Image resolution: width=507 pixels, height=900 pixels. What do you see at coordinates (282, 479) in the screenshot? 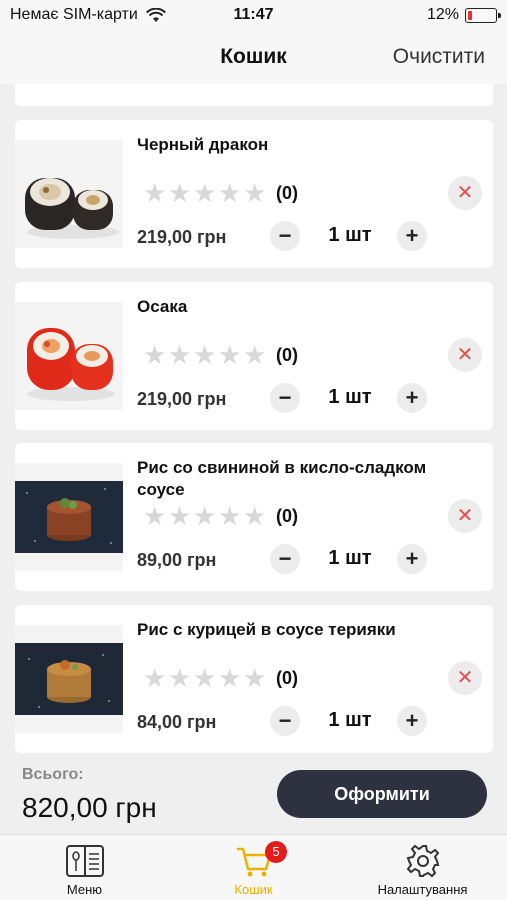
I see `product-name: Рис со свининой в кисло-сладком соусе` at bounding box center [282, 479].